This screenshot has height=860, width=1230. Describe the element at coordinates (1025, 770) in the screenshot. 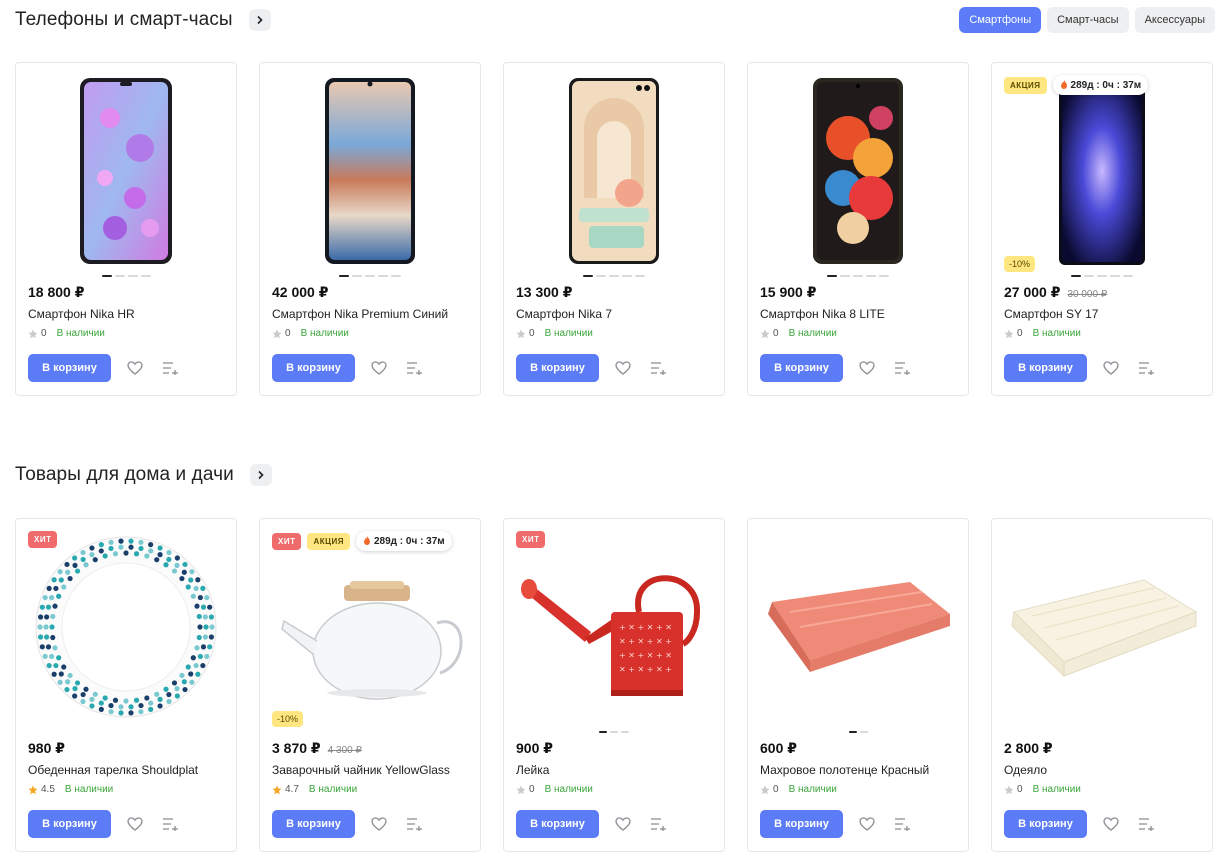

I see `product-name: Одеяло` at that location.